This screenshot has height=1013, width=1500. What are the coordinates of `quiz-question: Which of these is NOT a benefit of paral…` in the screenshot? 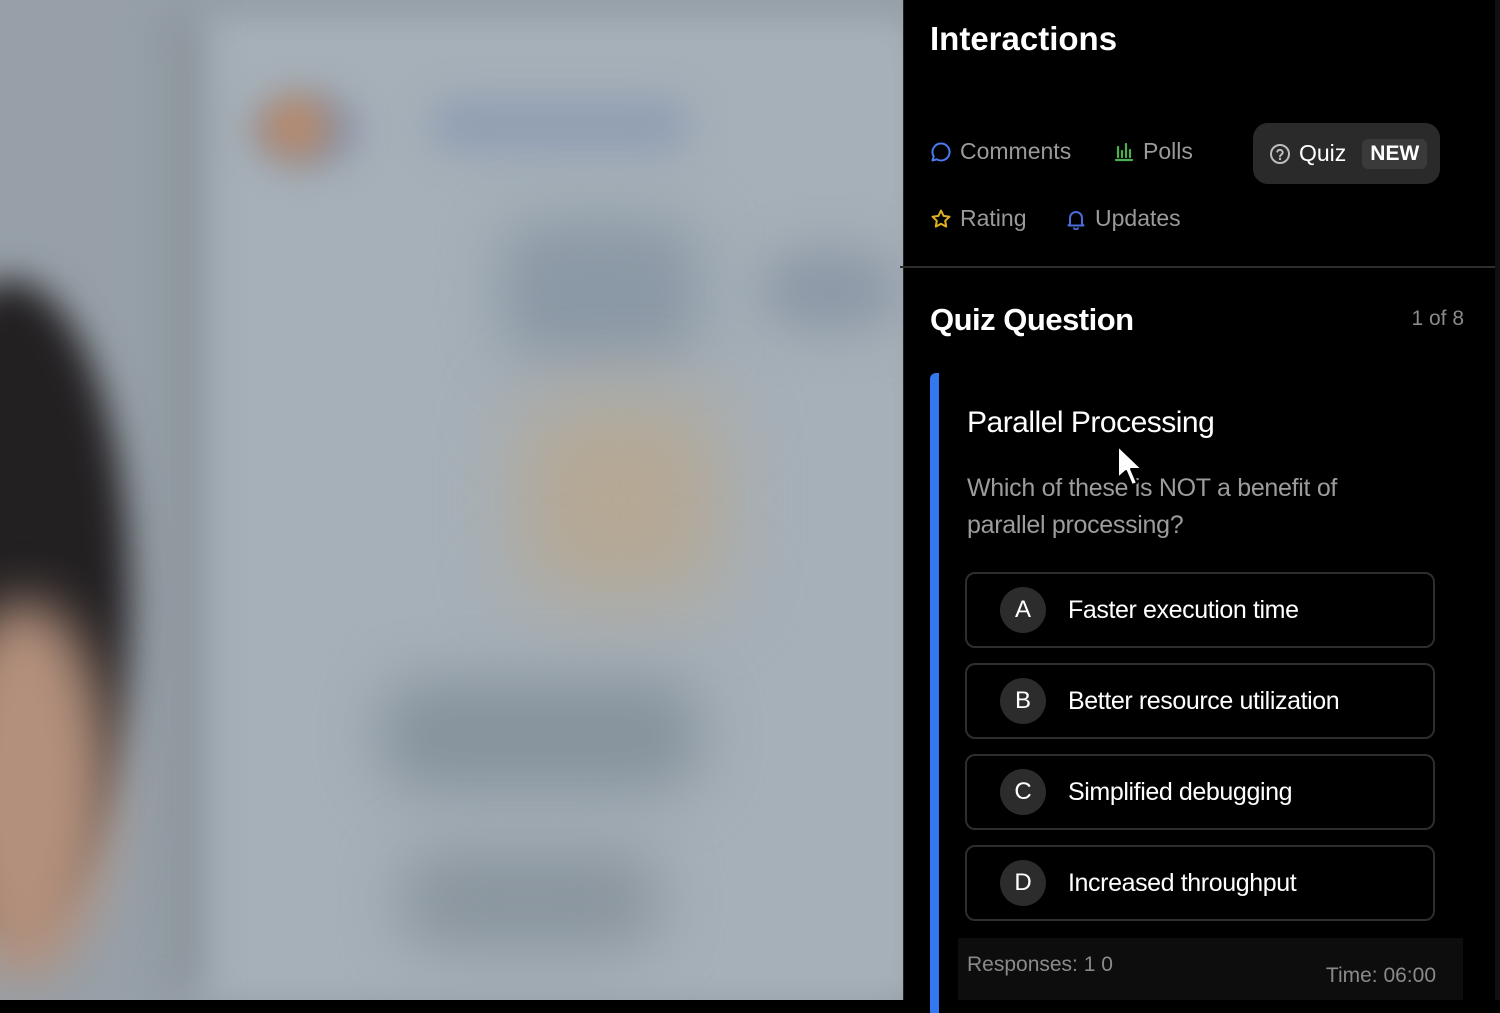 It's located at (1152, 506).